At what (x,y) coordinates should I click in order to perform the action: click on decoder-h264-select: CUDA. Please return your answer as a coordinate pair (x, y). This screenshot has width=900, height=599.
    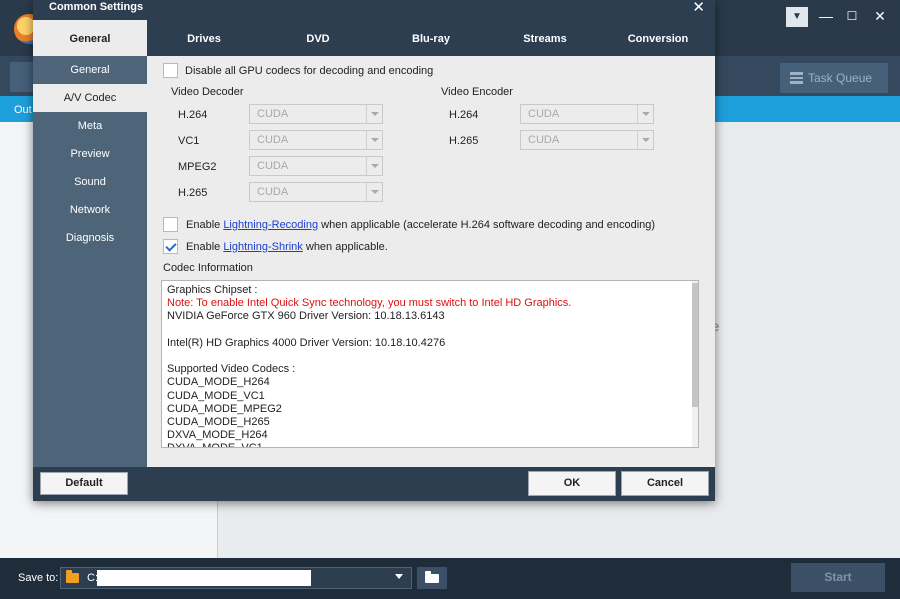
    Looking at the image, I should click on (316, 114).